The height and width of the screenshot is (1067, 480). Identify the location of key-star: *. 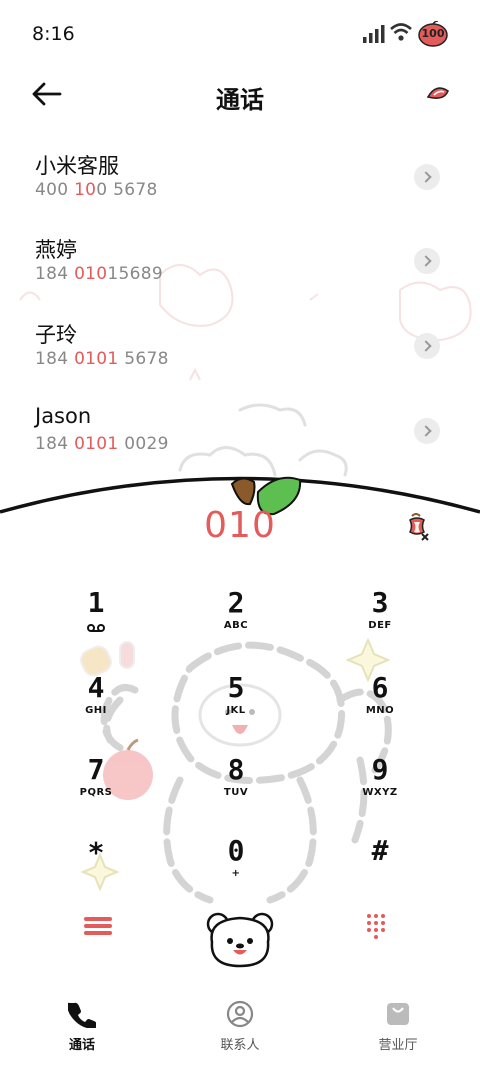
(96, 873).